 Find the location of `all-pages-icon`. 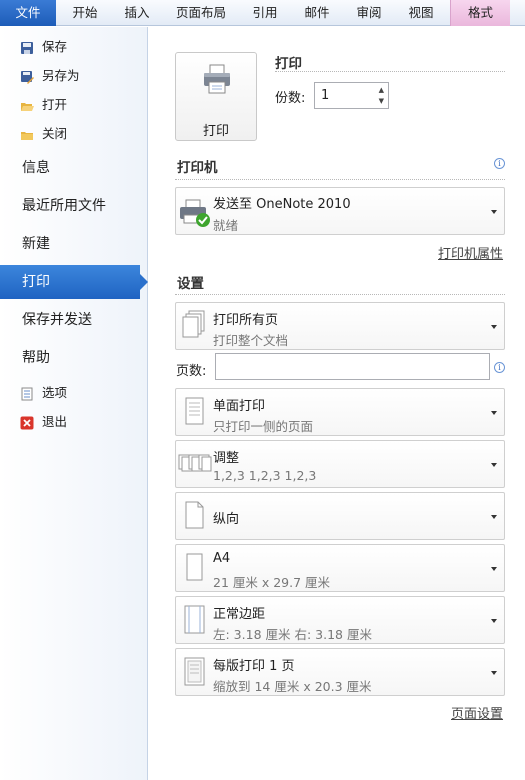

all-pages-icon is located at coordinates (195, 328).